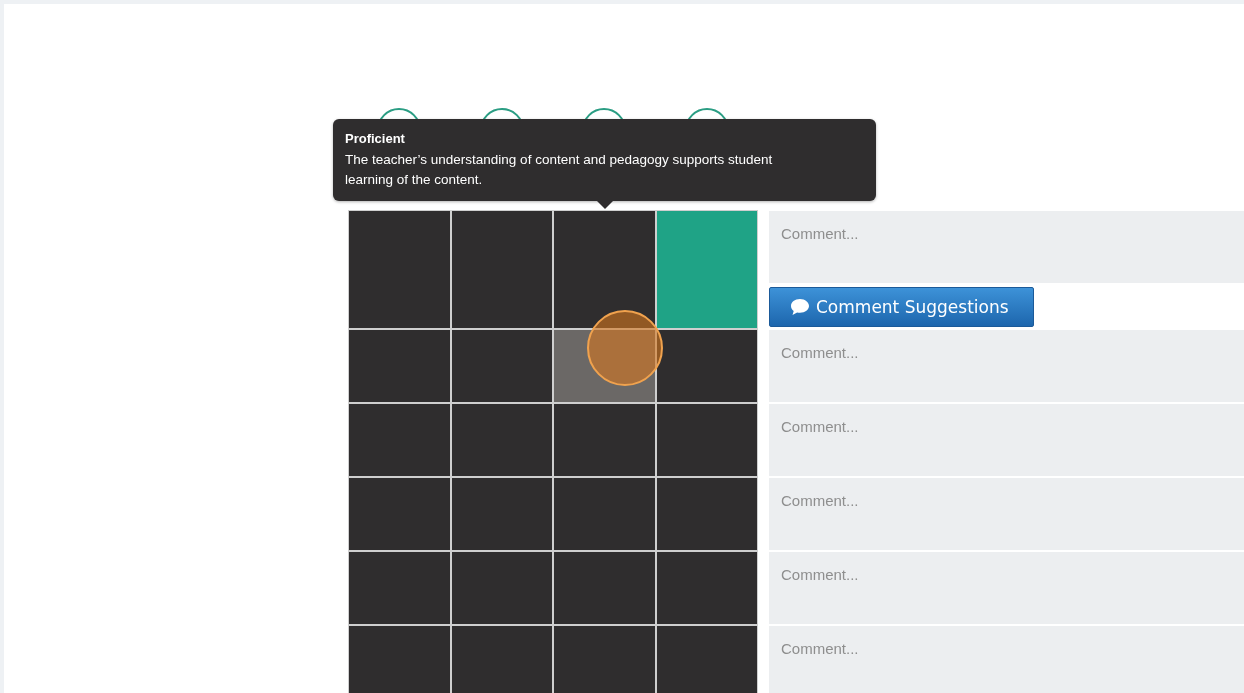  What do you see at coordinates (559, 170) in the screenshot?
I see `tooltip-text: The teacher’s understanding of content and pedagogy supports student learning of the content.` at bounding box center [559, 170].